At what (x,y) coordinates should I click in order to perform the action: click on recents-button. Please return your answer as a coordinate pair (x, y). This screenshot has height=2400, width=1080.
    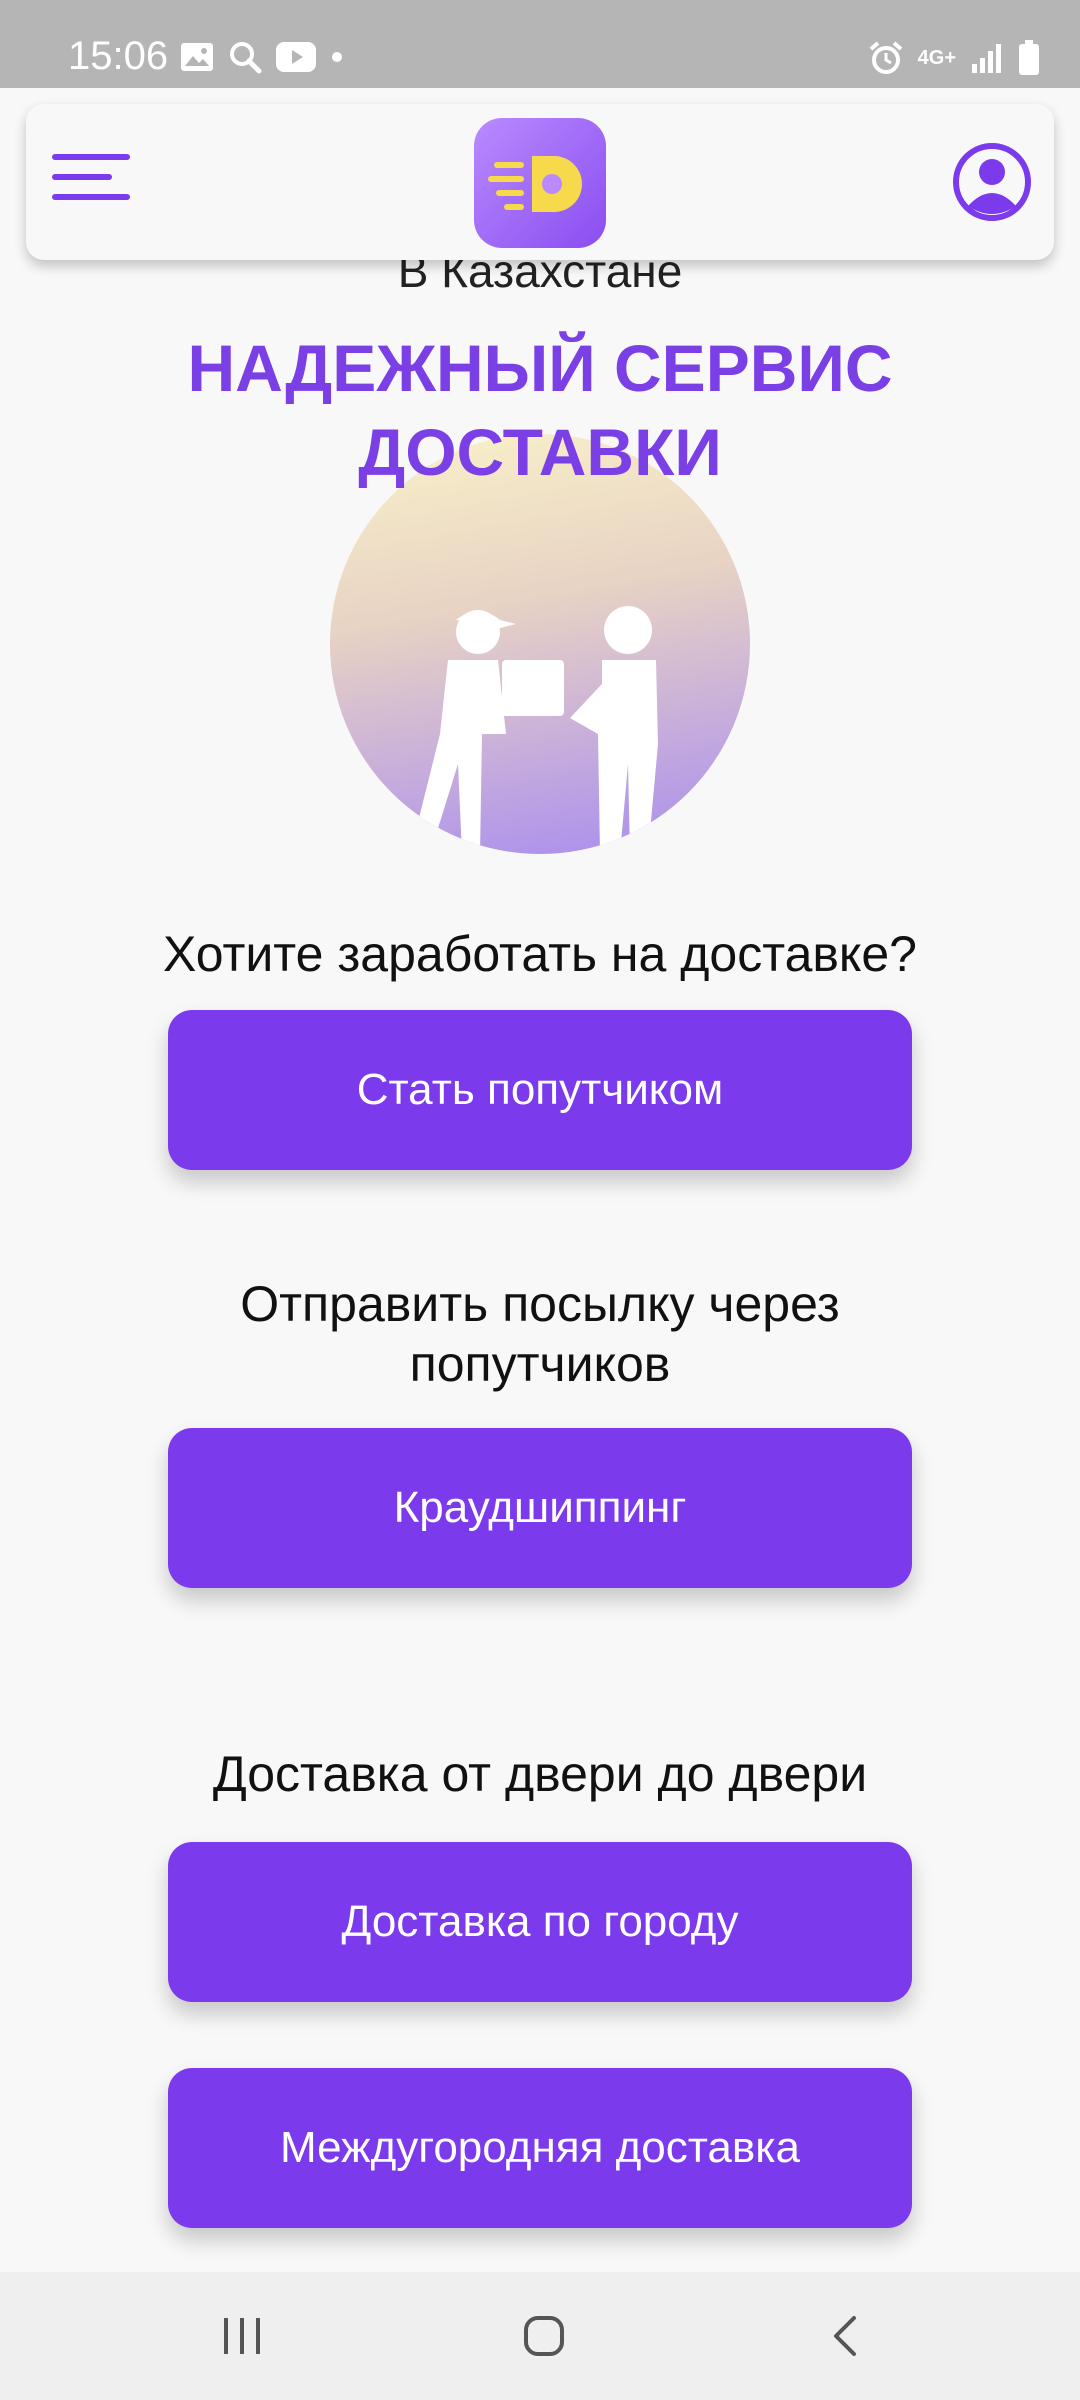
    Looking at the image, I should click on (242, 2336).